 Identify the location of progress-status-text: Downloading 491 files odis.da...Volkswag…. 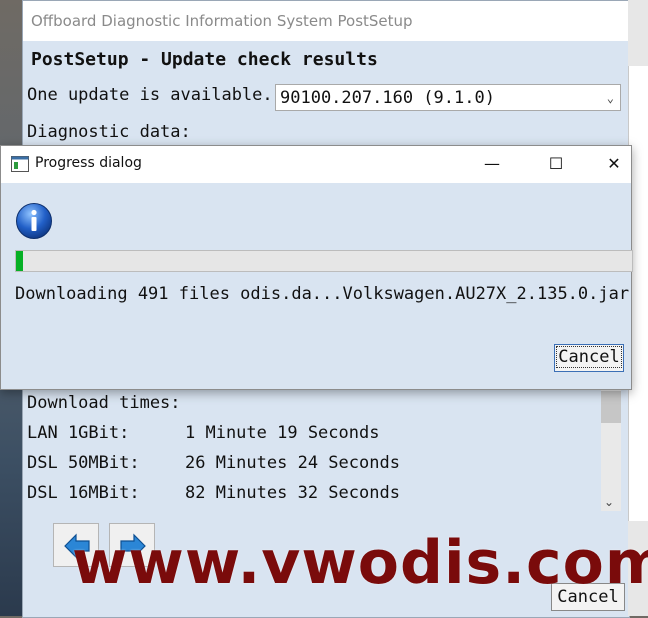
(322, 294).